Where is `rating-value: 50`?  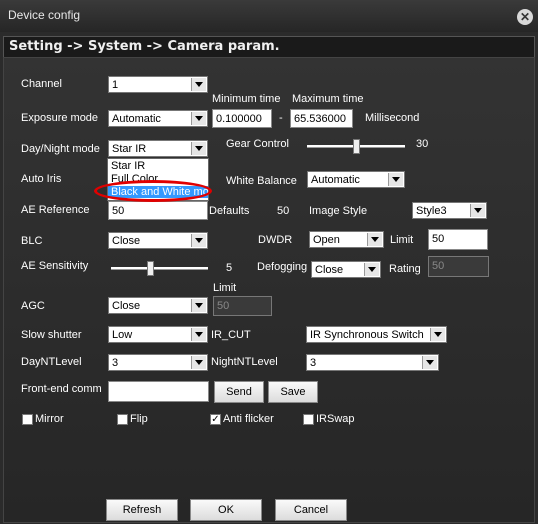
rating-value: 50 is located at coordinates (438, 266).